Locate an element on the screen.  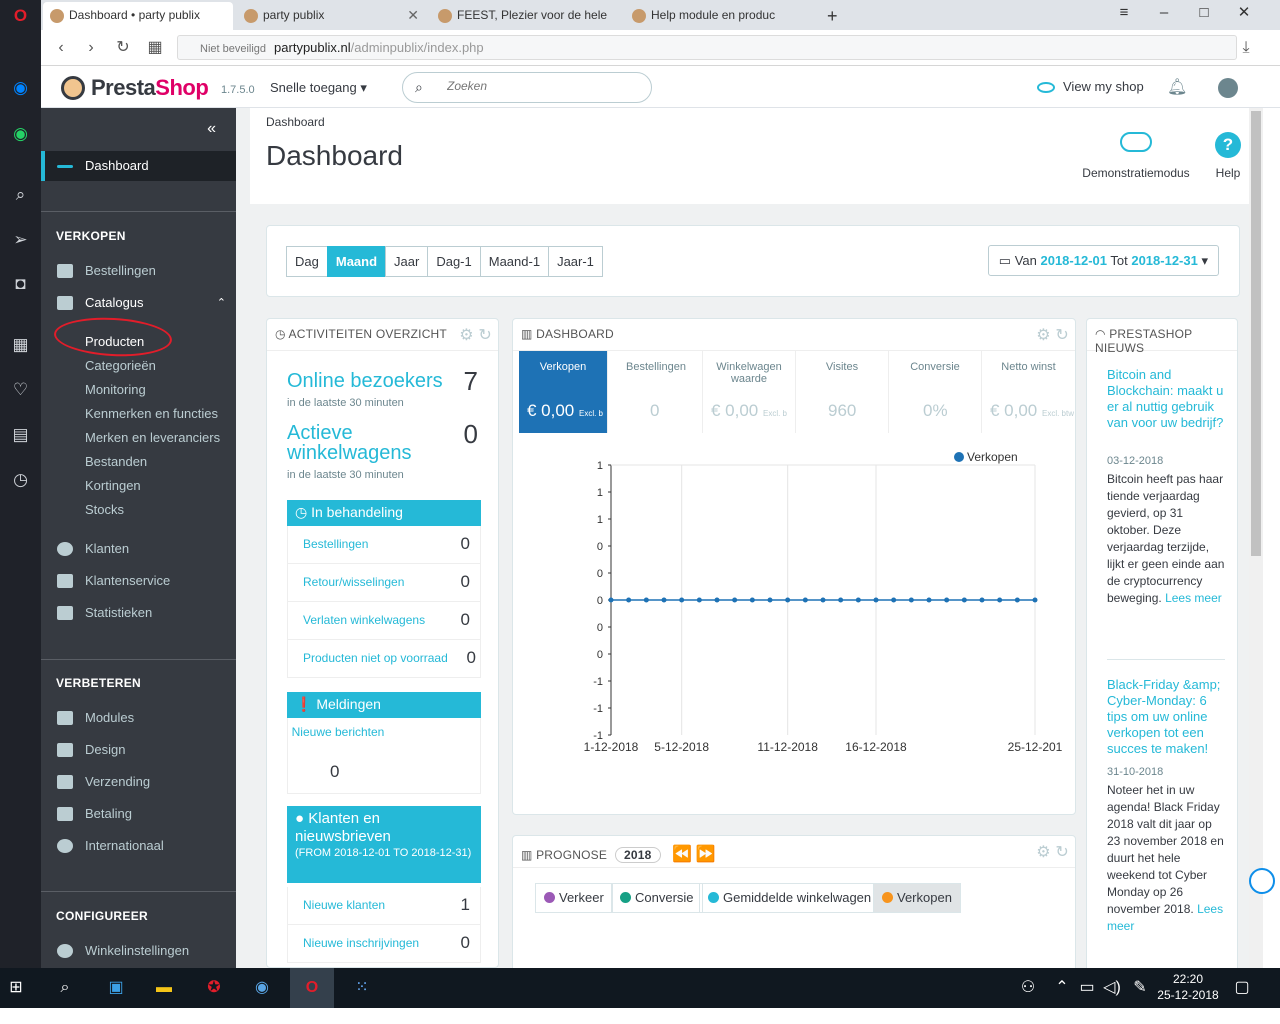
pending-row: Verlaten winkelwagens 0 is located at coordinates (384, 621).